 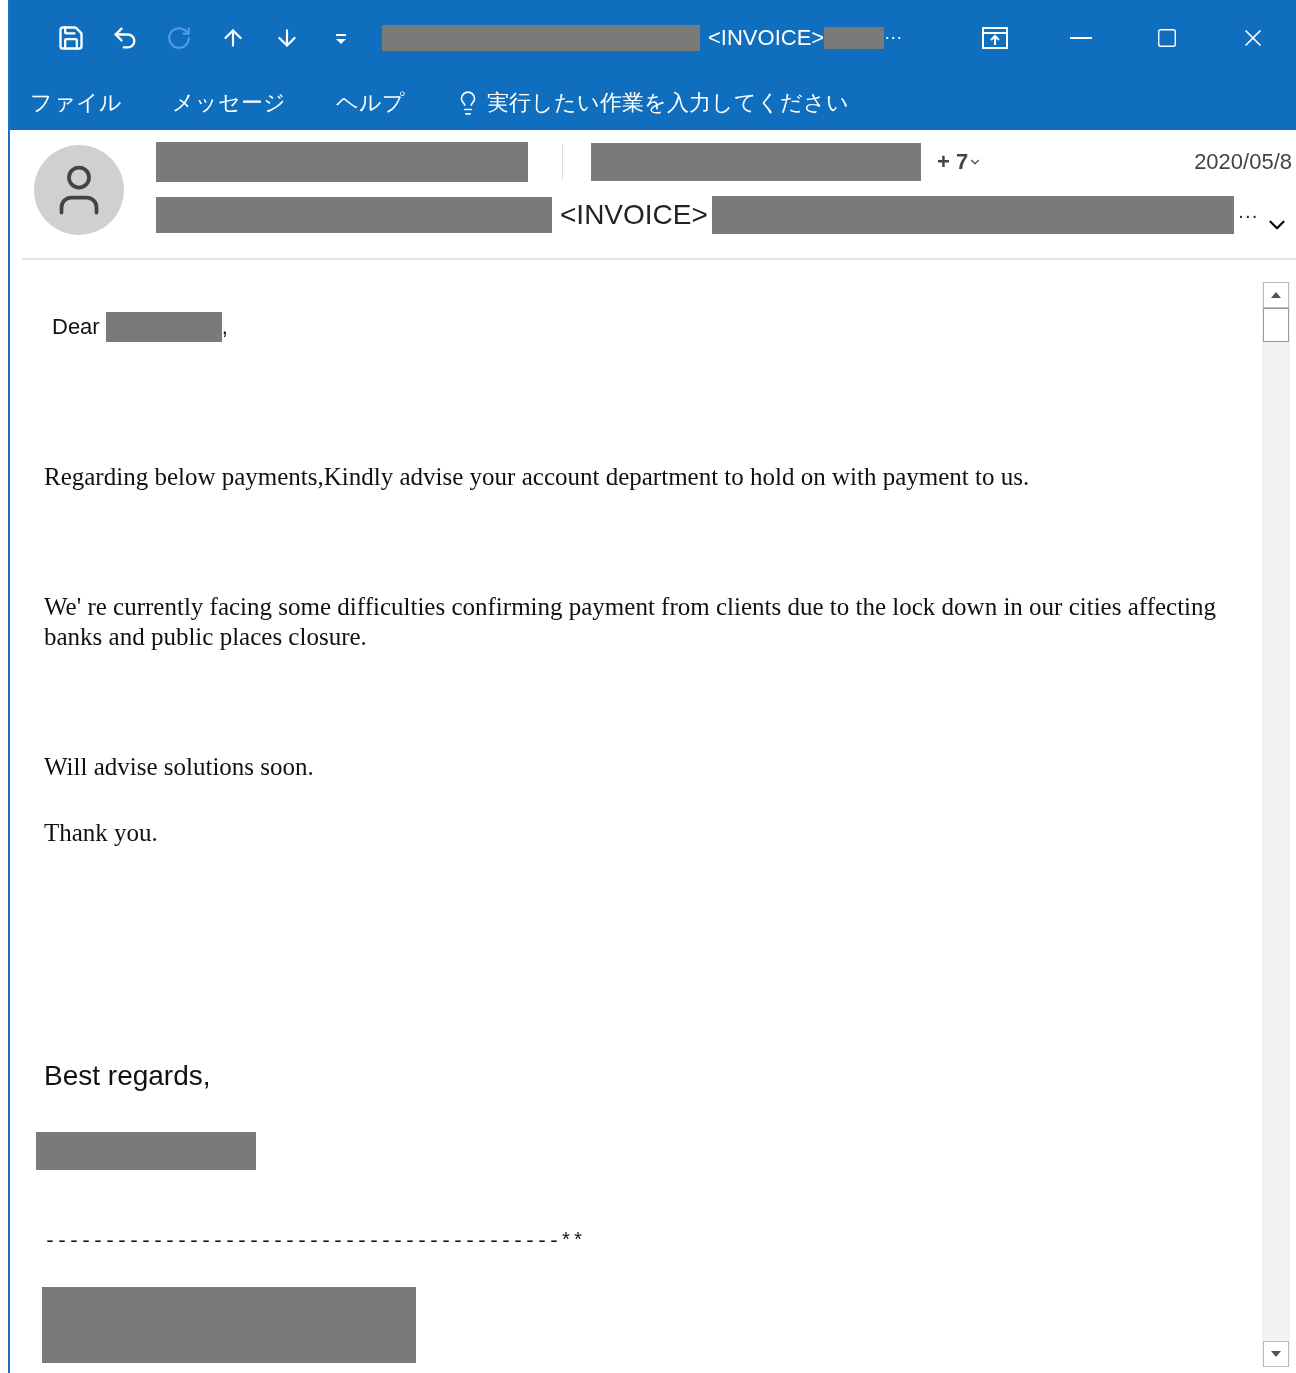 What do you see at coordinates (76, 327) in the screenshot?
I see `greeting-text: Dear` at bounding box center [76, 327].